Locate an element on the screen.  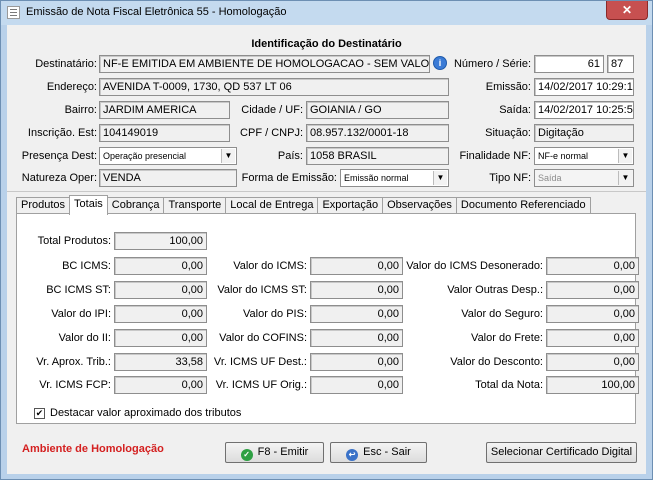
tab-observacoes: Observações is located at coordinates (419, 205).